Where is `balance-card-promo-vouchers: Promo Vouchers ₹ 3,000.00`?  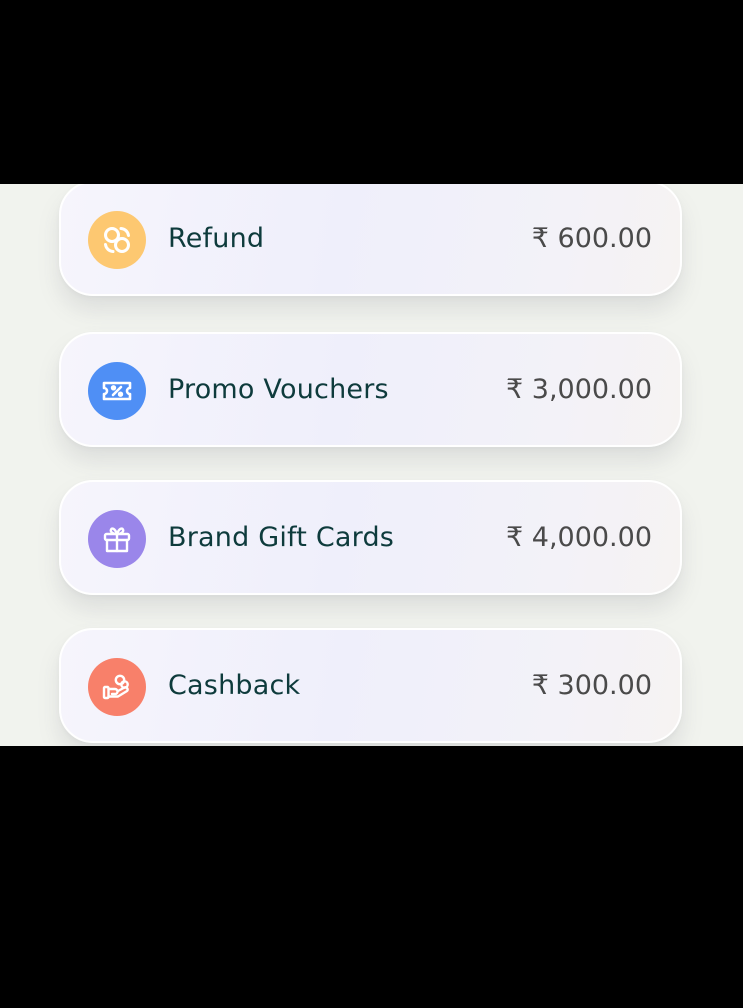 balance-card-promo-vouchers: Promo Vouchers ₹ 3,000.00 is located at coordinates (370, 389).